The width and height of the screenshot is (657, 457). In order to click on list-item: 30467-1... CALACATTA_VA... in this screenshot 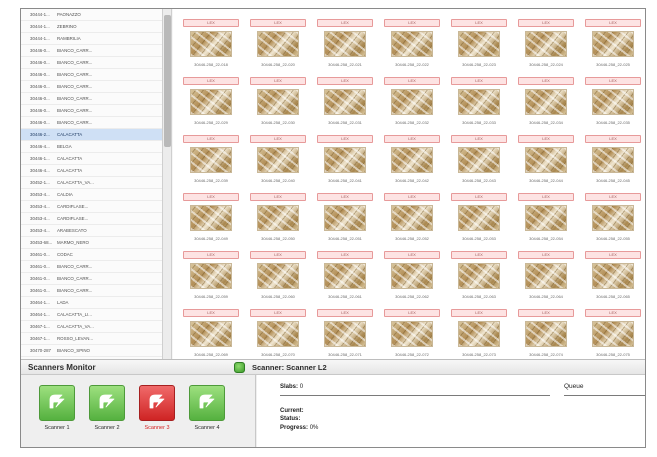, I will do `click(91, 327)`.